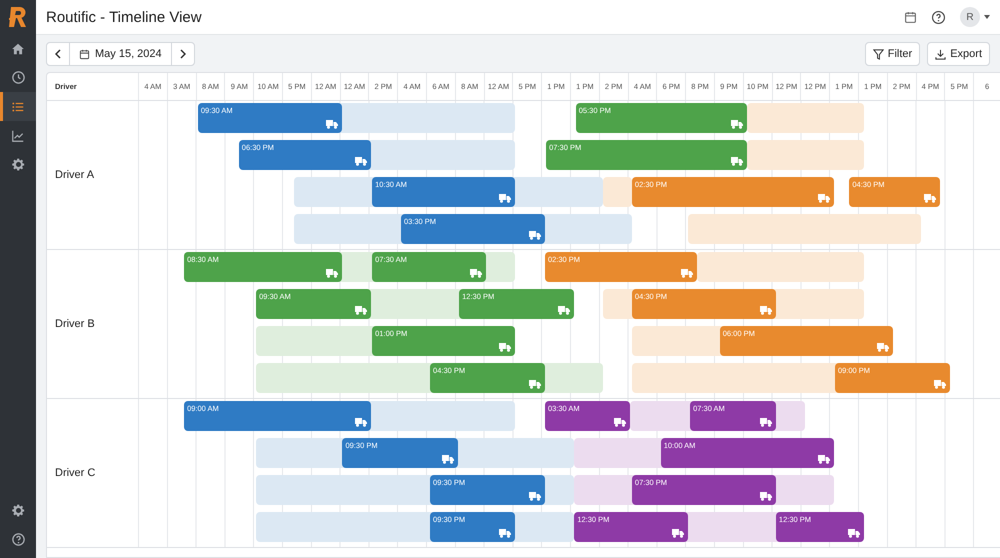 The image size is (1000, 558). What do you see at coordinates (958, 54) in the screenshot?
I see `export-button: Export` at bounding box center [958, 54].